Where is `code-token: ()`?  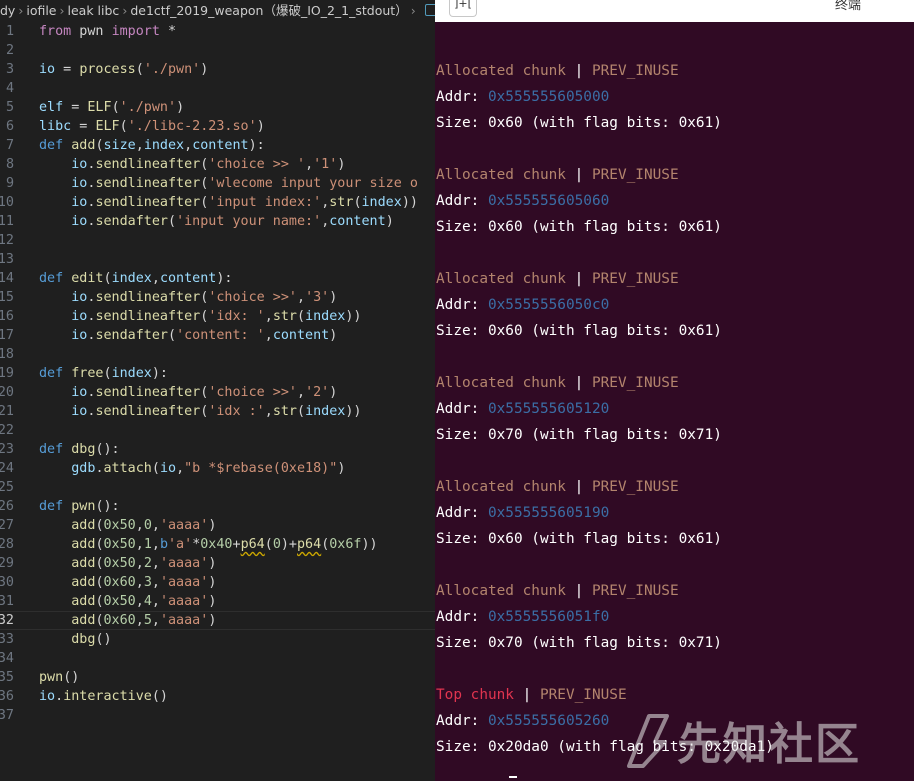
code-token: () is located at coordinates (159, 696).